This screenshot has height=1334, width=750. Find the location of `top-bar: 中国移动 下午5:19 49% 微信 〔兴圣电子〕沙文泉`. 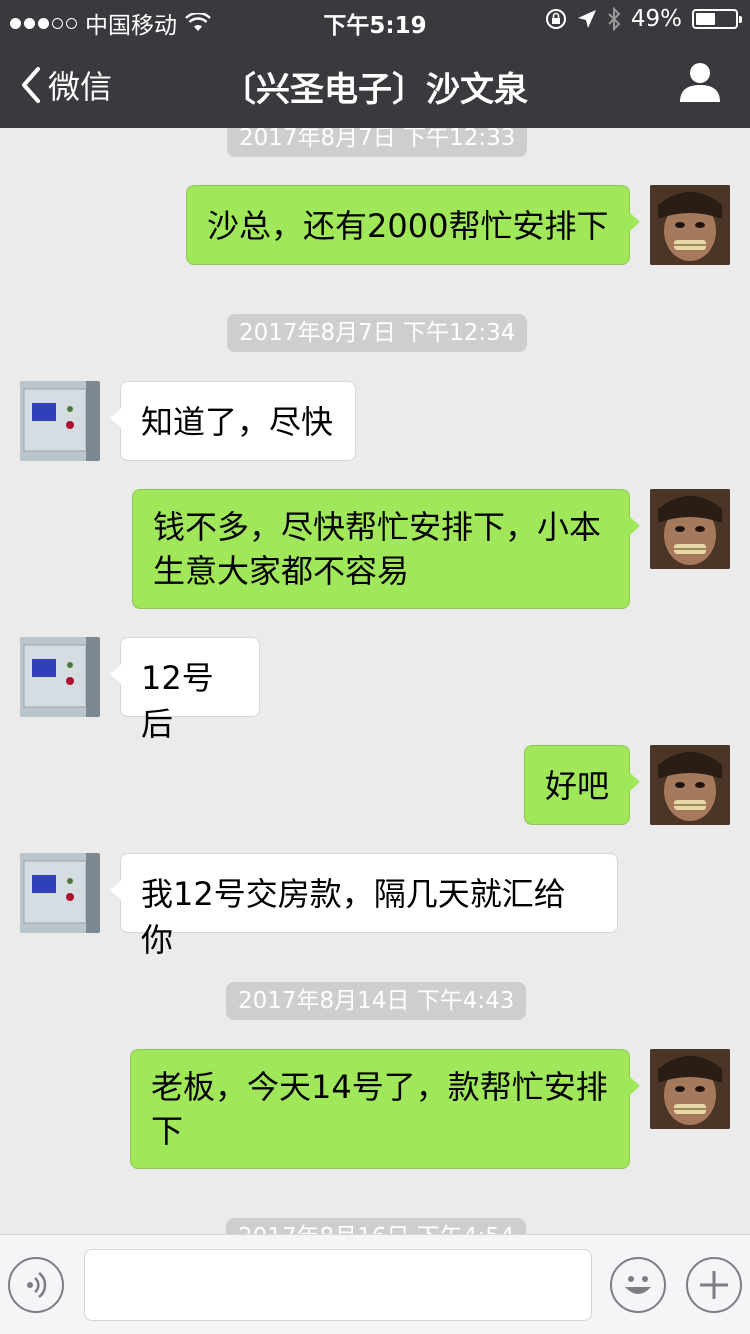

top-bar: 中国移动 下午5:19 49% 微信 〔兴圣电子〕沙文泉 is located at coordinates (375, 64).